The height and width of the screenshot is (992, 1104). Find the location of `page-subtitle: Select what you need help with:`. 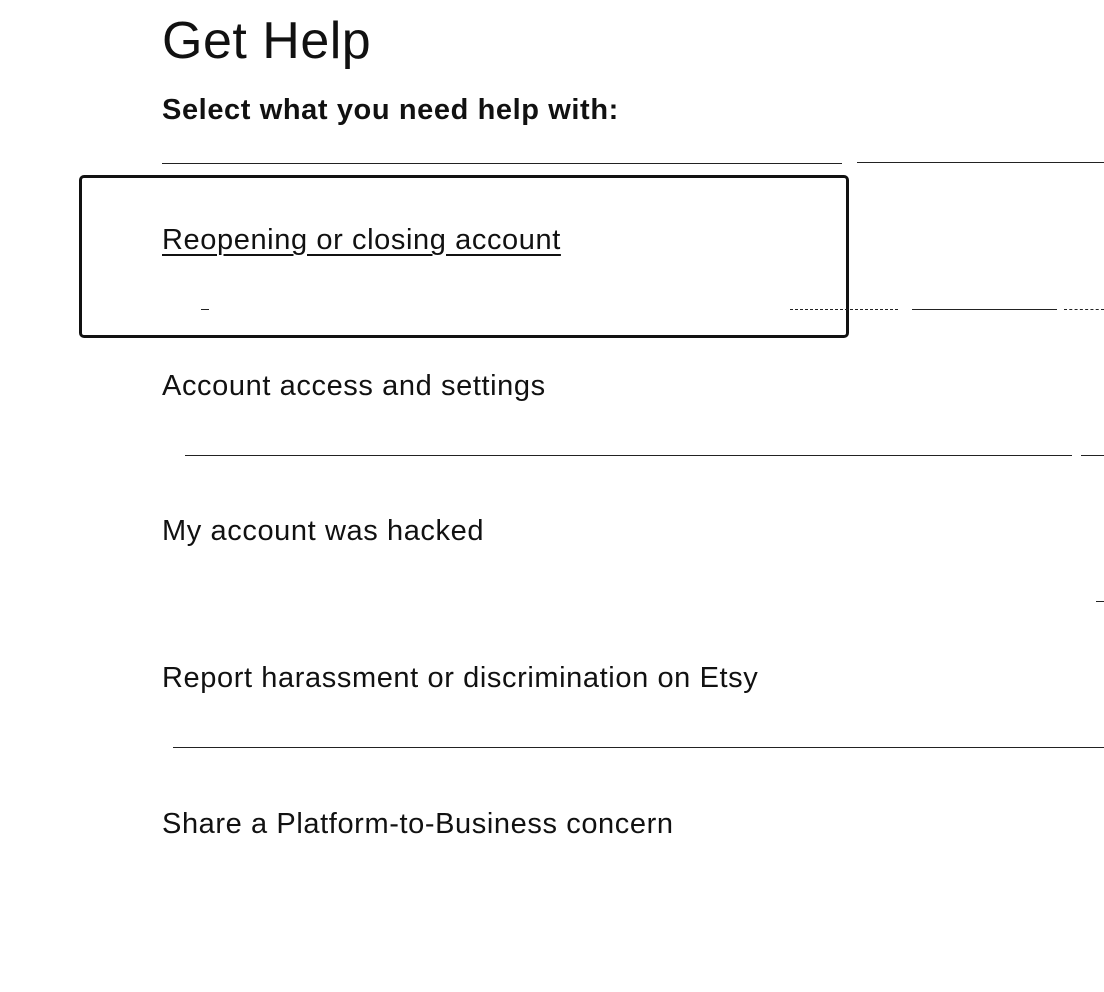

page-subtitle: Select what you need help with: is located at coordinates (390, 110).